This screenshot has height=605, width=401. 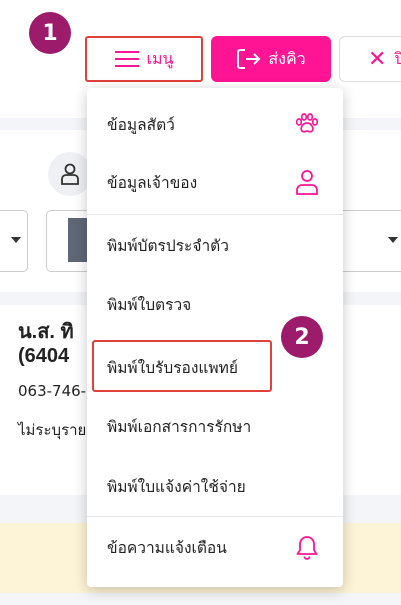 What do you see at coordinates (149, 304) in the screenshot?
I see `menu-item-label: พิมพ์ใบตรวจ` at bounding box center [149, 304].